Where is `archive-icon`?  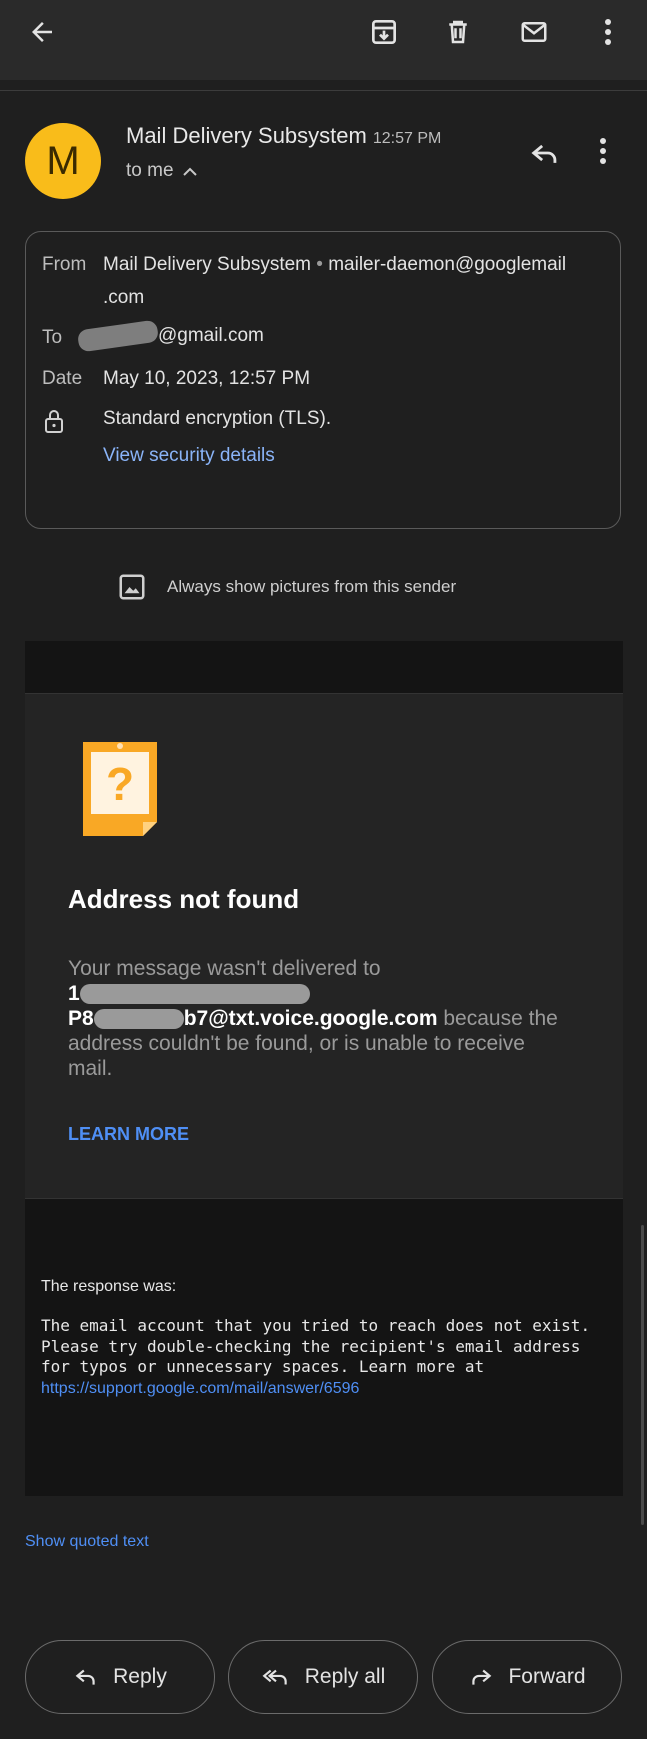 archive-icon is located at coordinates (384, 32).